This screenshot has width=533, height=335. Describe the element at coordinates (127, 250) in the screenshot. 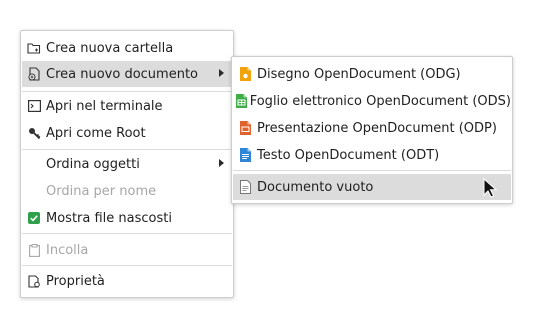

I see `menu-item-paste: Incolla` at that location.